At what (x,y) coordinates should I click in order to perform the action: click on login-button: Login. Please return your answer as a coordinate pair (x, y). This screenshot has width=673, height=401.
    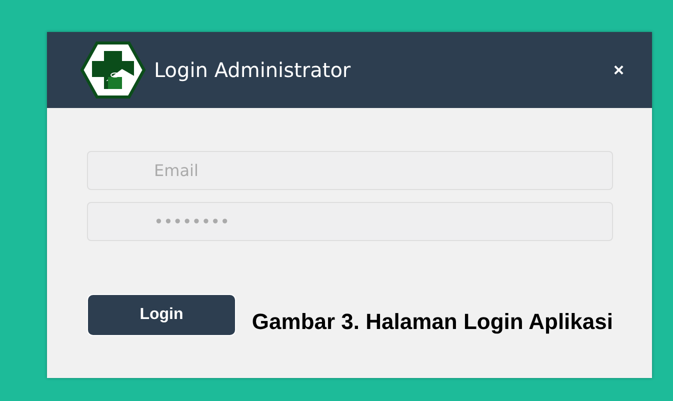
    Looking at the image, I should click on (161, 315).